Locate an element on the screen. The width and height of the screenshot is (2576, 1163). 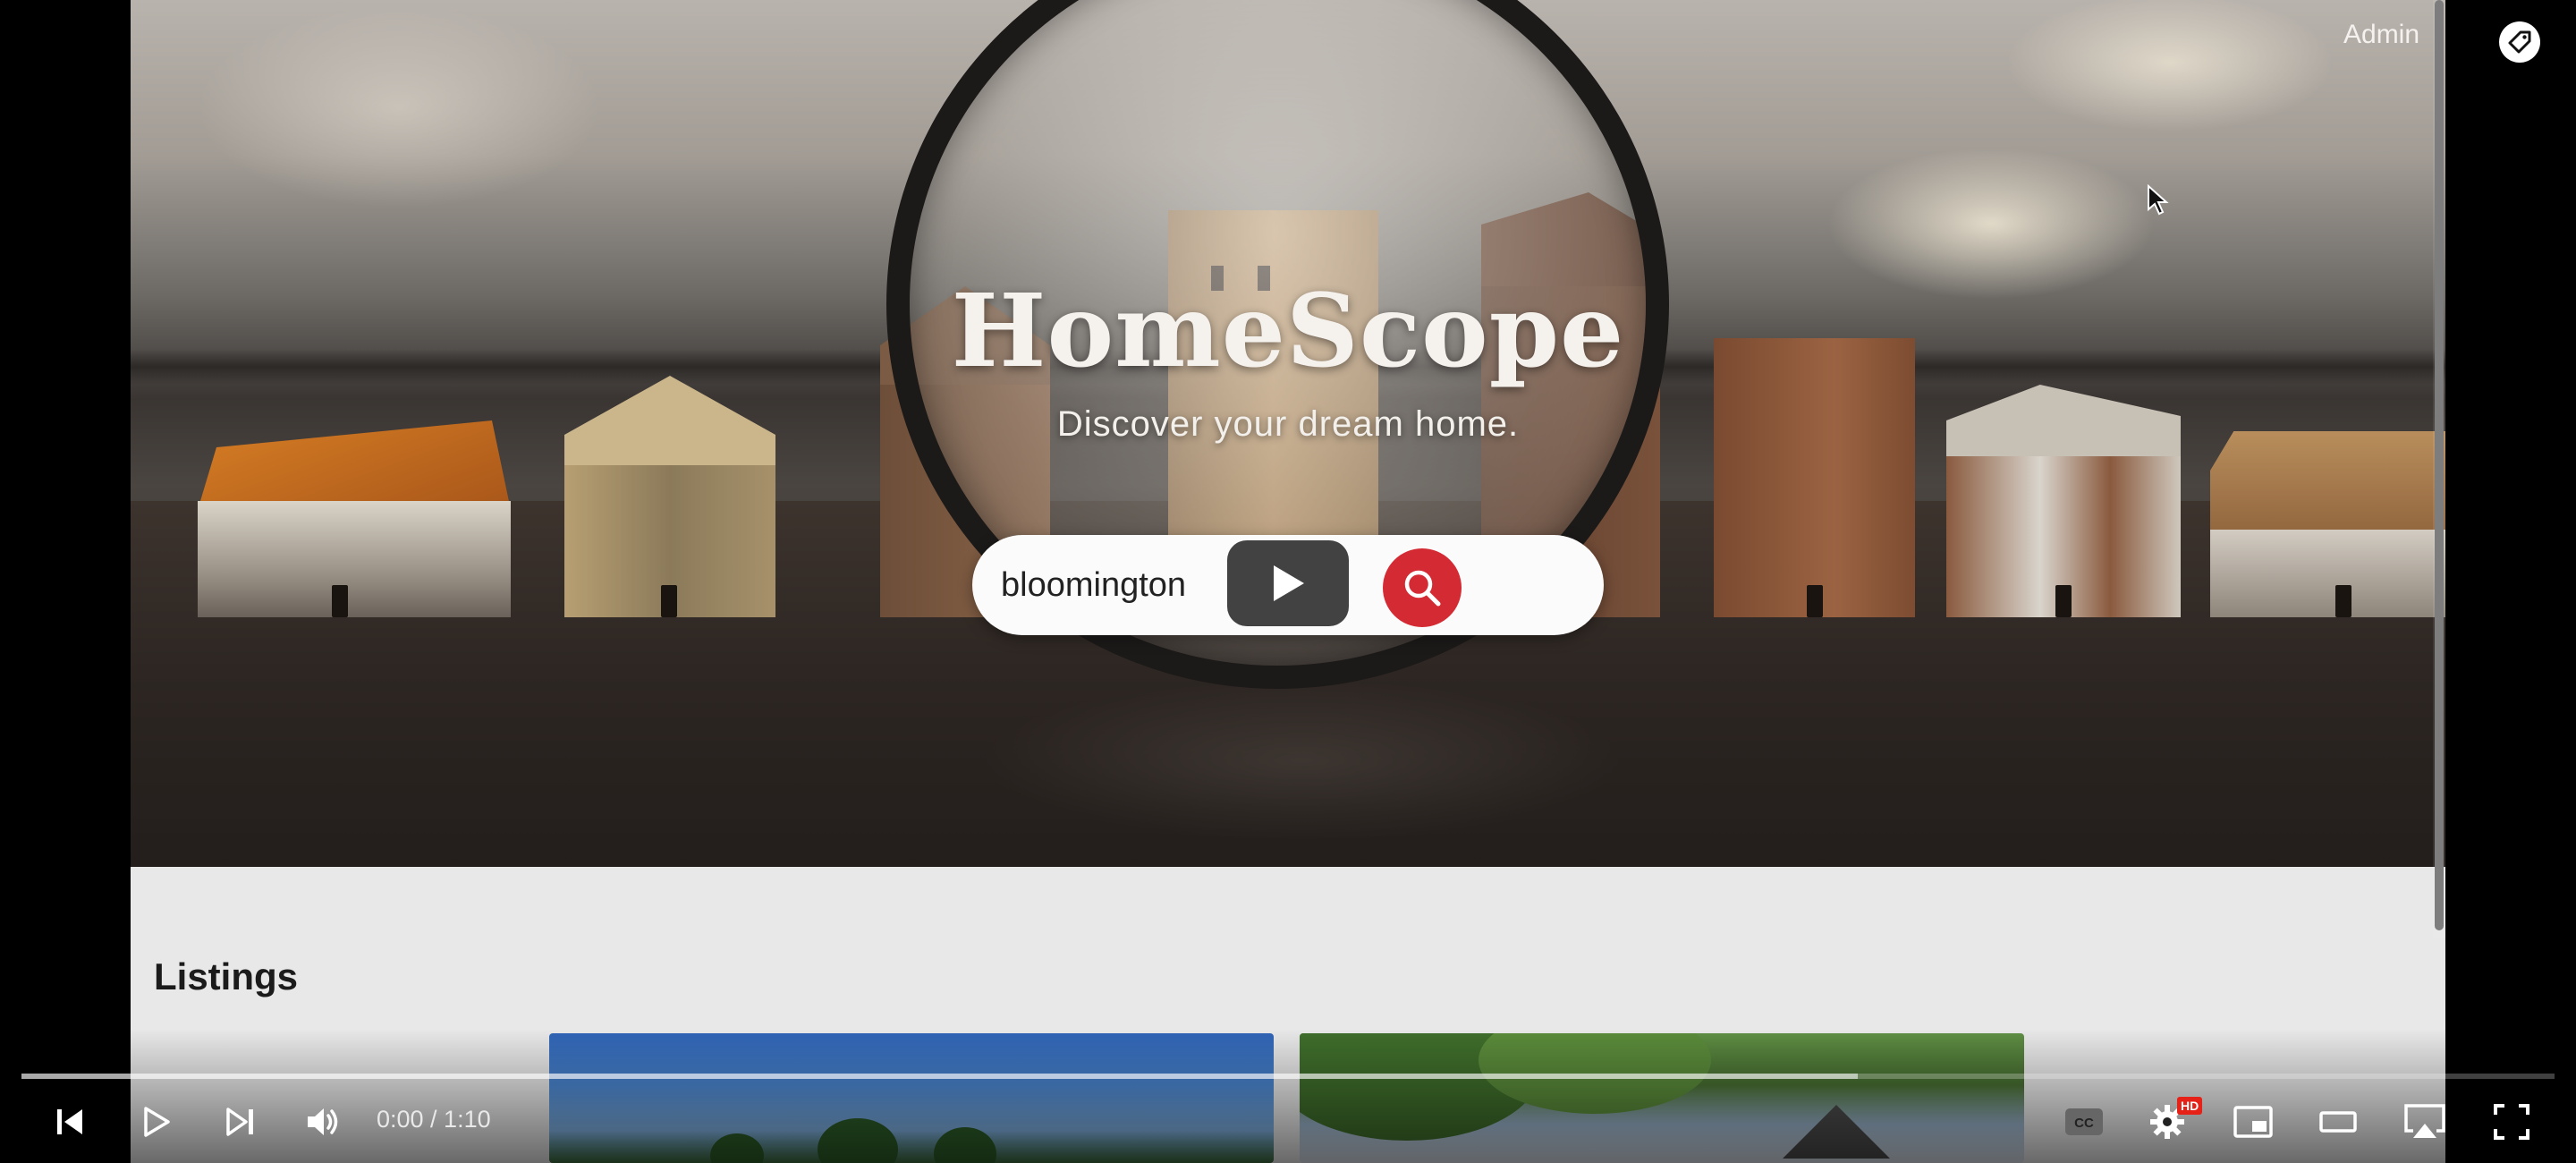
listings-title: Listings is located at coordinates (226, 976).